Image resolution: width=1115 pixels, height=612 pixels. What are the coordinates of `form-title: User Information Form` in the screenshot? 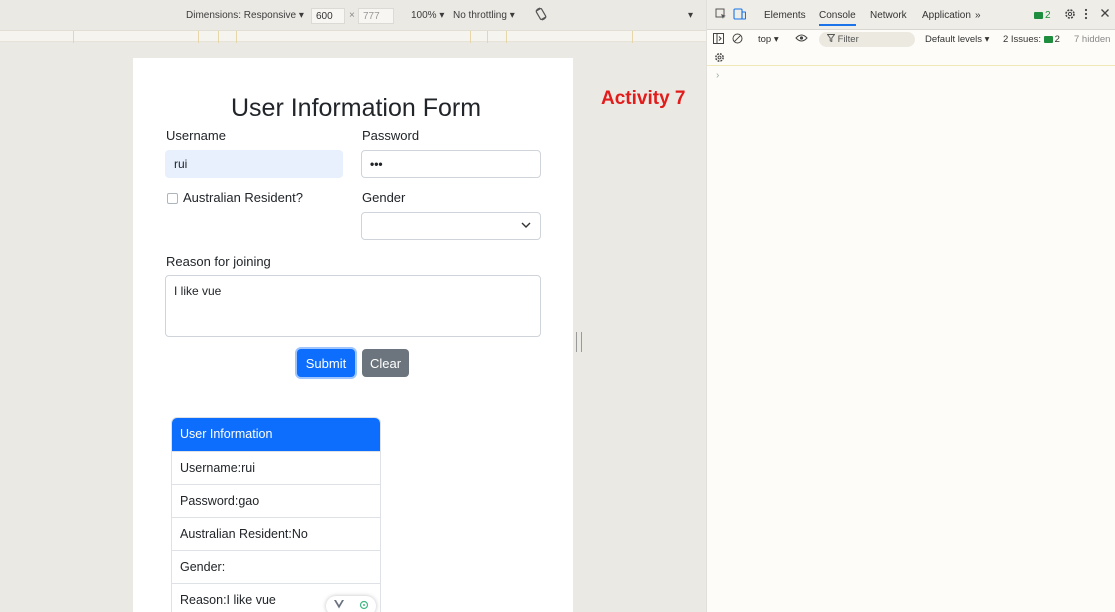 It's located at (356, 108).